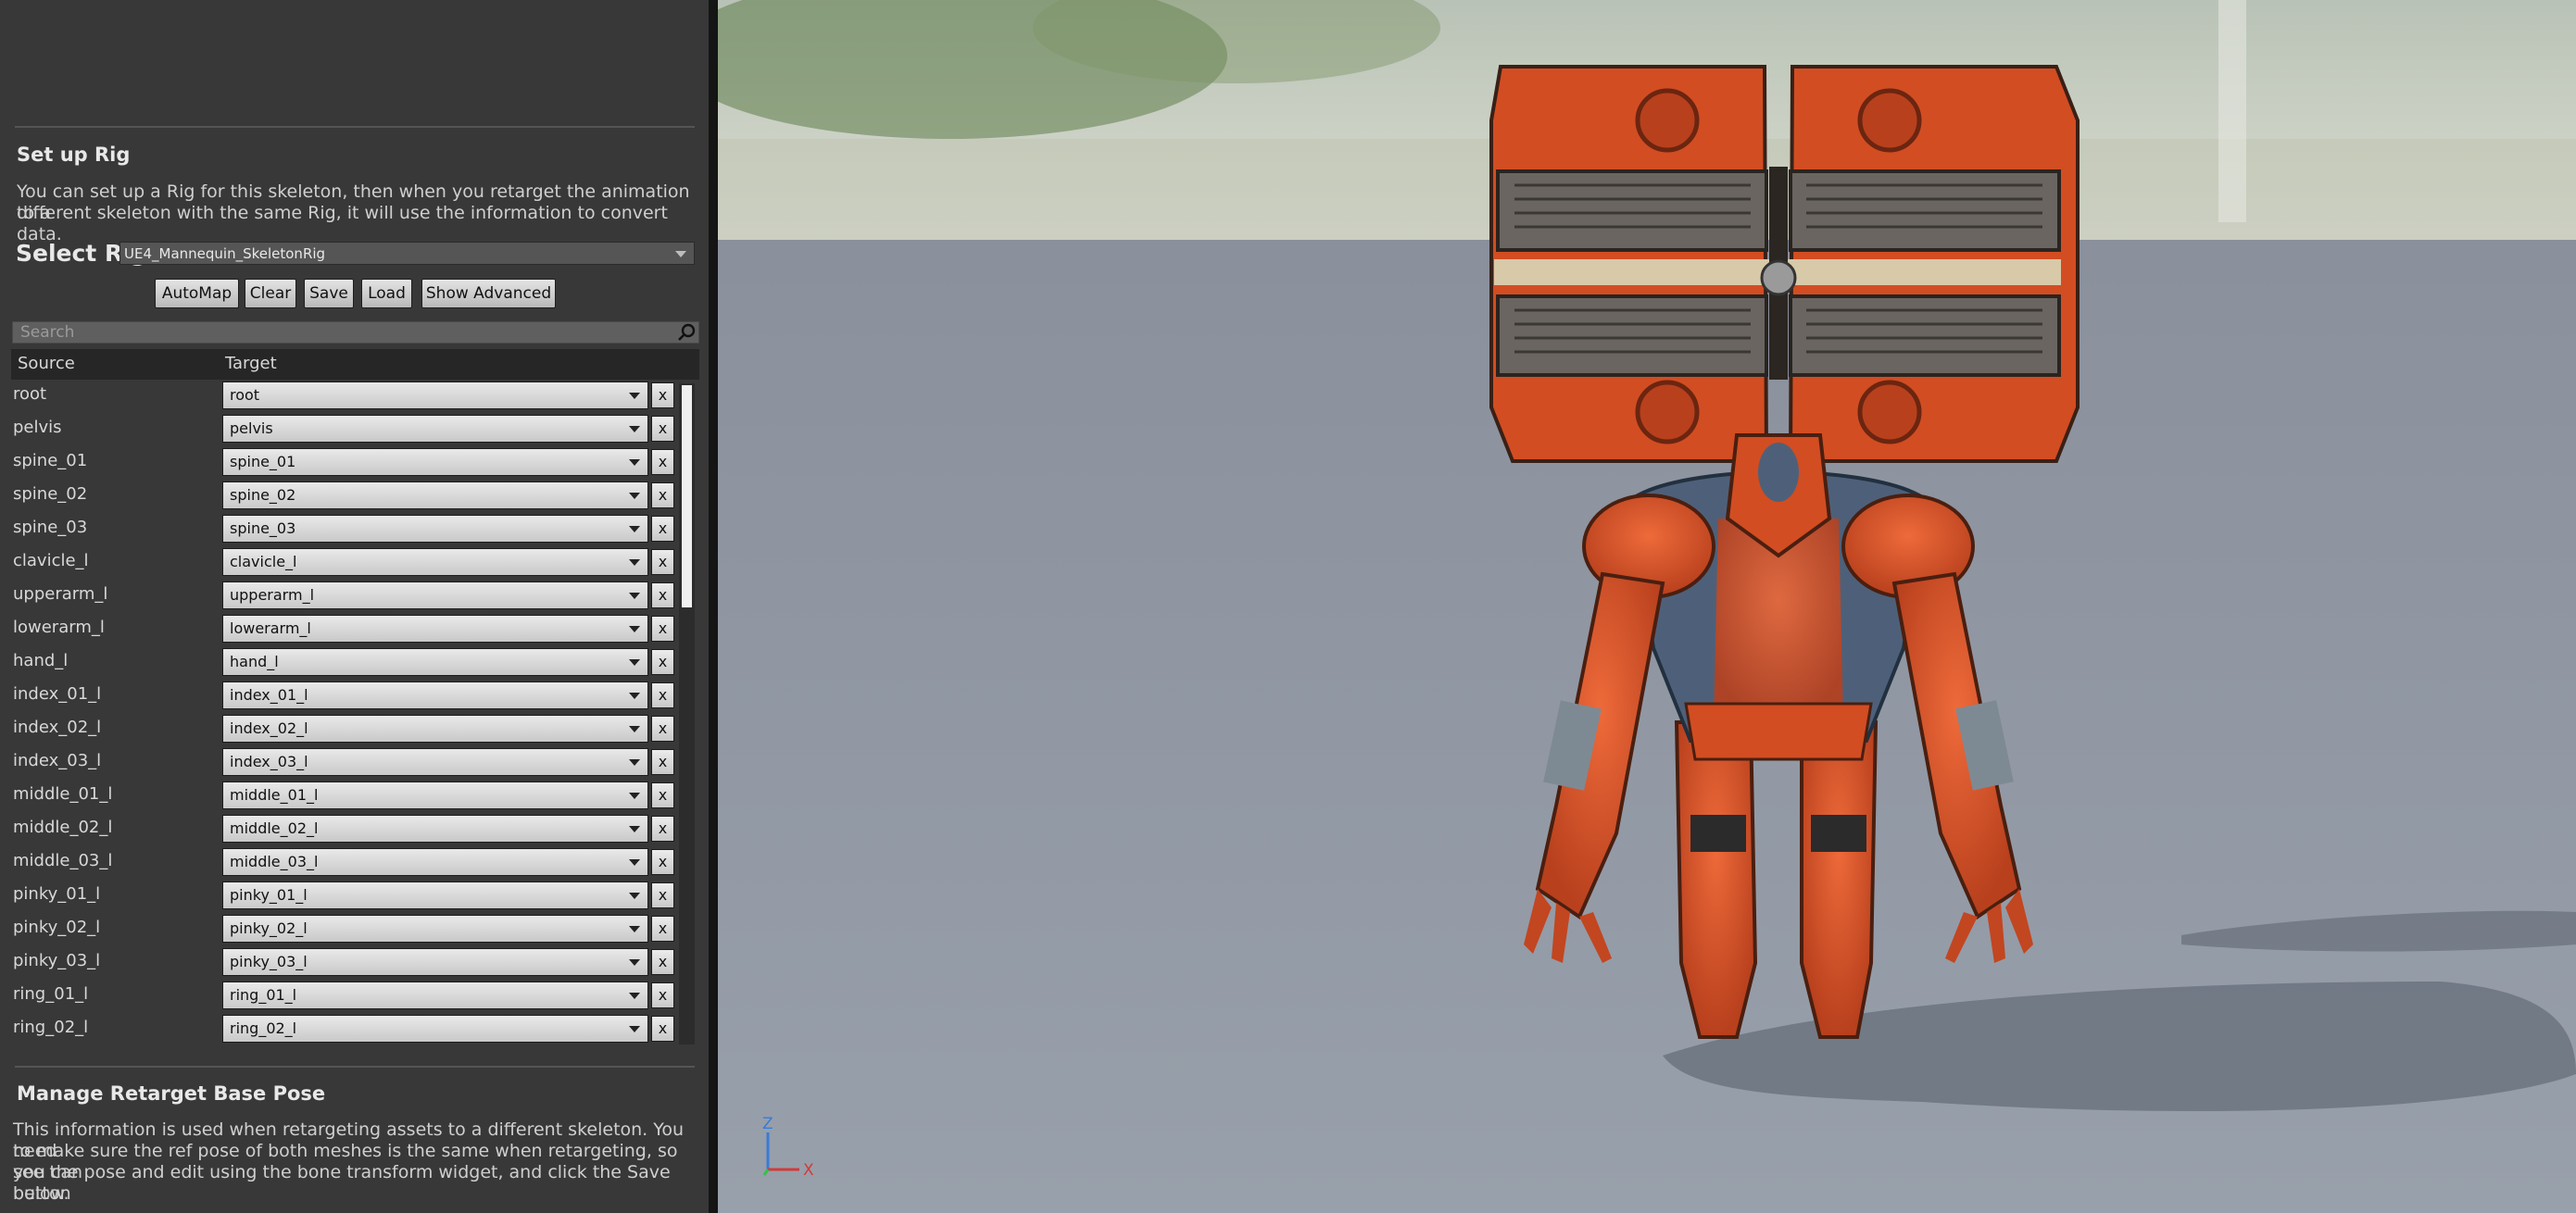 This screenshot has width=2576, height=1213. Describe the element at coordinates (435, 662) in the screenshot. I see `target-bone-dropdown: hand_l` at that location.